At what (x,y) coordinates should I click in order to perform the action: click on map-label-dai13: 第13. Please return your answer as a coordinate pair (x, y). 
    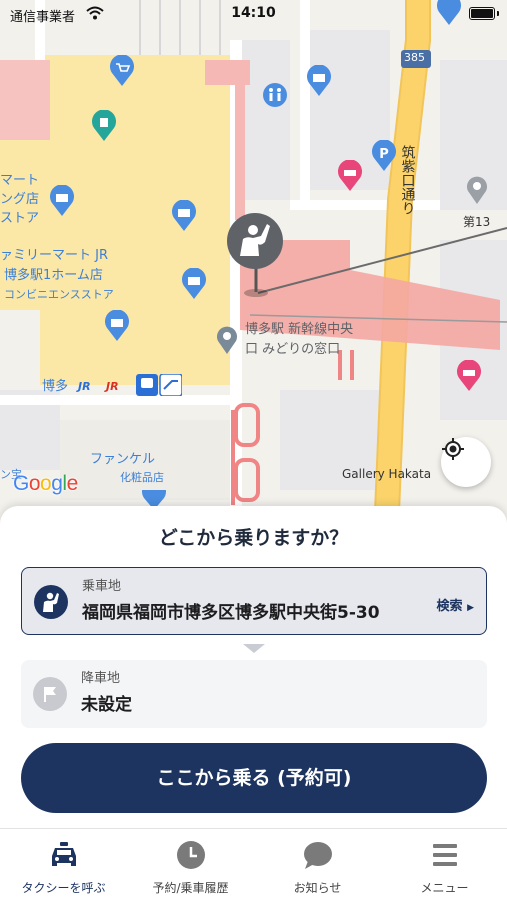
    Looking at the image, I should click on (477, 222).